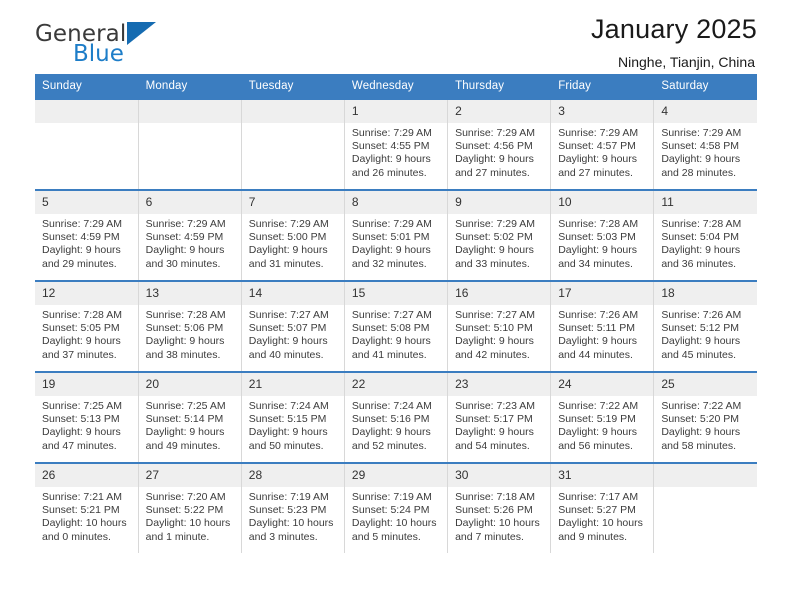 The height and width of the screenshot is (612, 792). Describe the element at coordinates (183, 263) in the screenshot. I see `daylight-text-line2: and 30 minutes.` at that location.